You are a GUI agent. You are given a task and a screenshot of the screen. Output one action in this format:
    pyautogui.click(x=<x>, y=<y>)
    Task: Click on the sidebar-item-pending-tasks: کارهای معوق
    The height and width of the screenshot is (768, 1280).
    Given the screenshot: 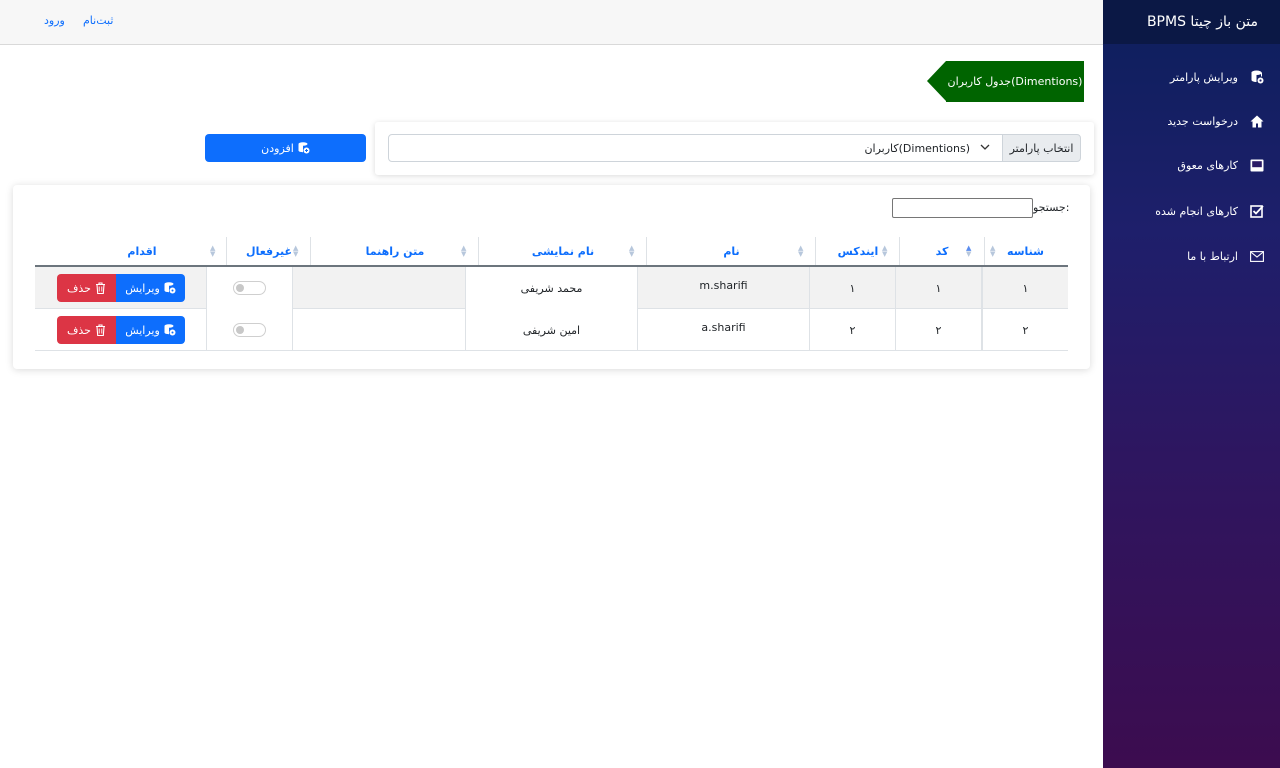 What is the action you would take?
    pyautogui.click(x=1191, y=165)
    